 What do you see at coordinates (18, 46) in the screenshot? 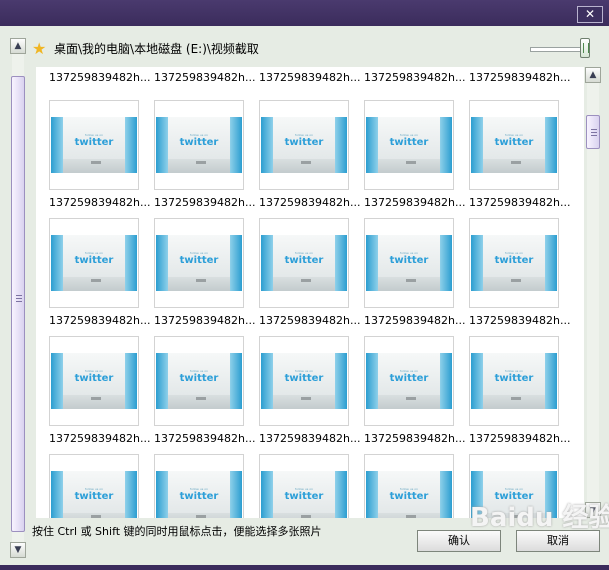
I see `scroll-up-button: ▲` at bounding box center [18, 46].